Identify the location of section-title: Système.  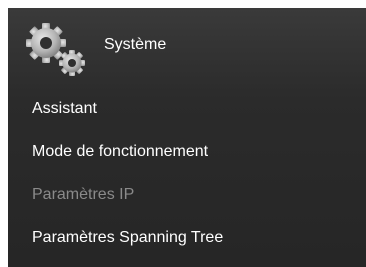
(135, 44).